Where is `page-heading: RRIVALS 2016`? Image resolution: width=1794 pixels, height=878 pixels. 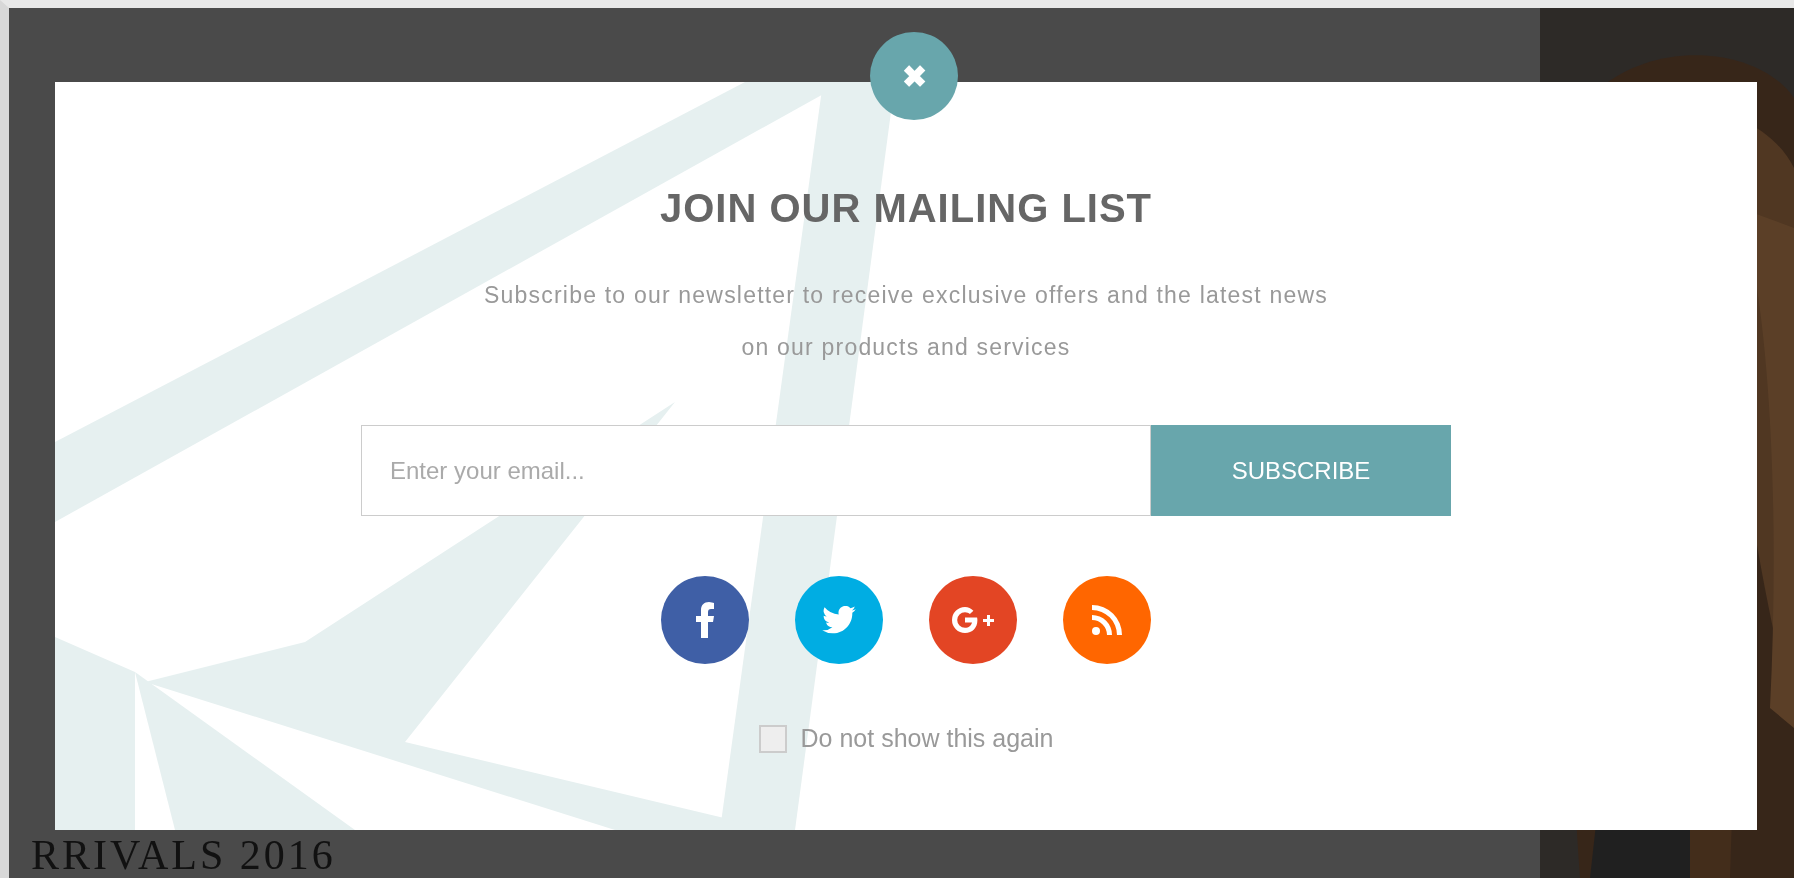 page-heading: RRIVALS 2016 is located at coordinates (183, 855).